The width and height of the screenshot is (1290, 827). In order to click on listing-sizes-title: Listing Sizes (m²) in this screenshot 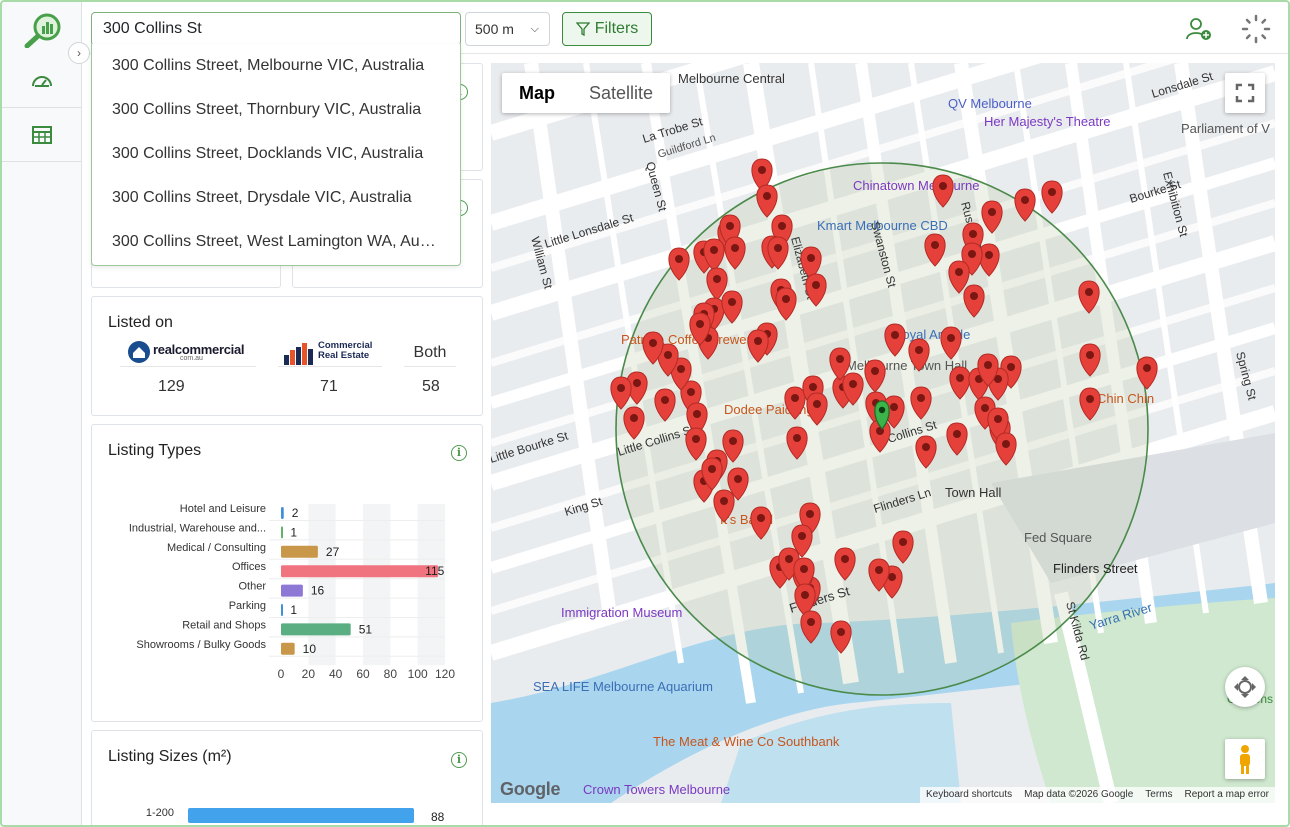, I will do `click(170, 756)`.